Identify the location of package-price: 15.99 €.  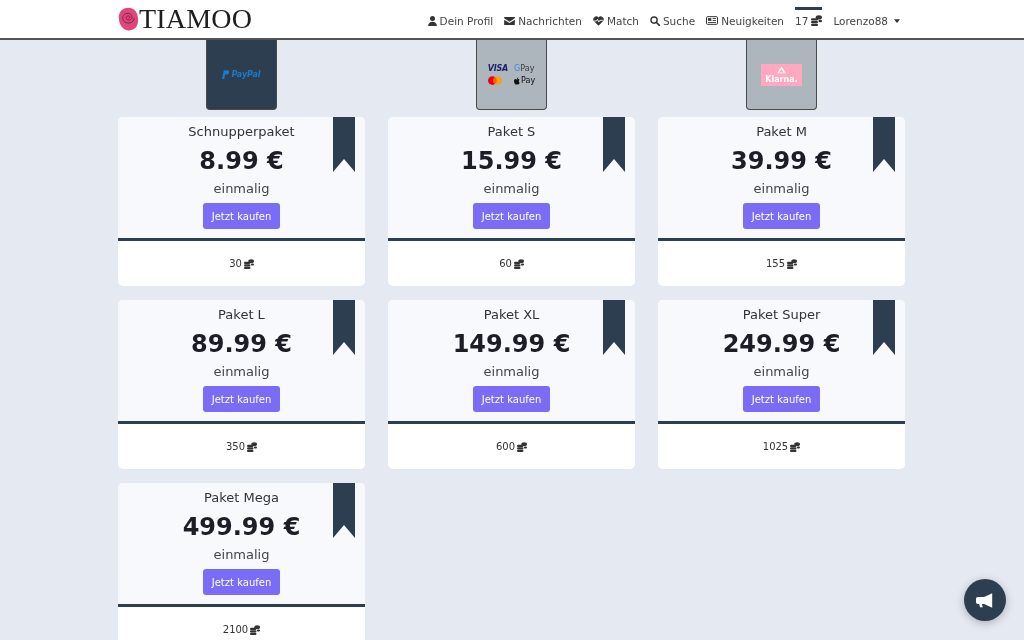
(511, 161).